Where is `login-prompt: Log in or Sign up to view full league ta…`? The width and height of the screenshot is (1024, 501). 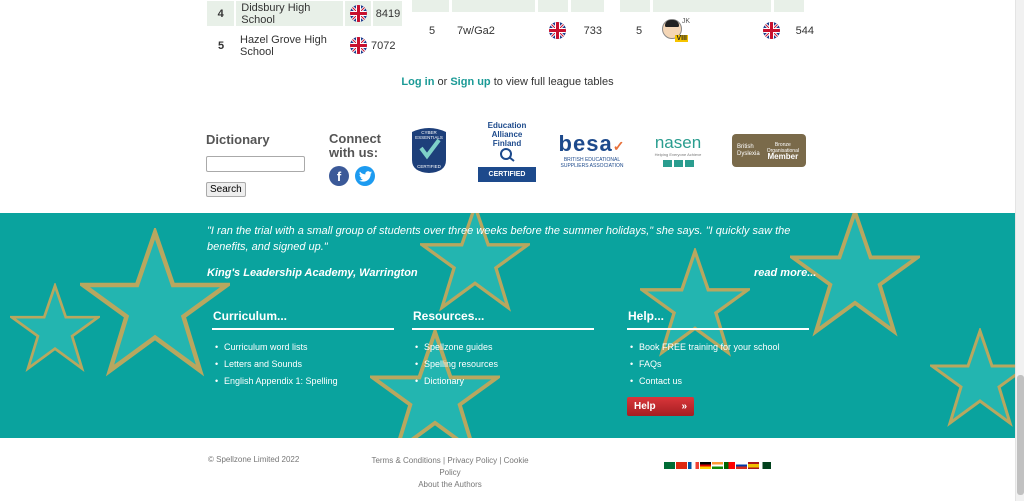 login-prompt: Log in or Sign up to view full league ta… is located at coordinates (507, 82).